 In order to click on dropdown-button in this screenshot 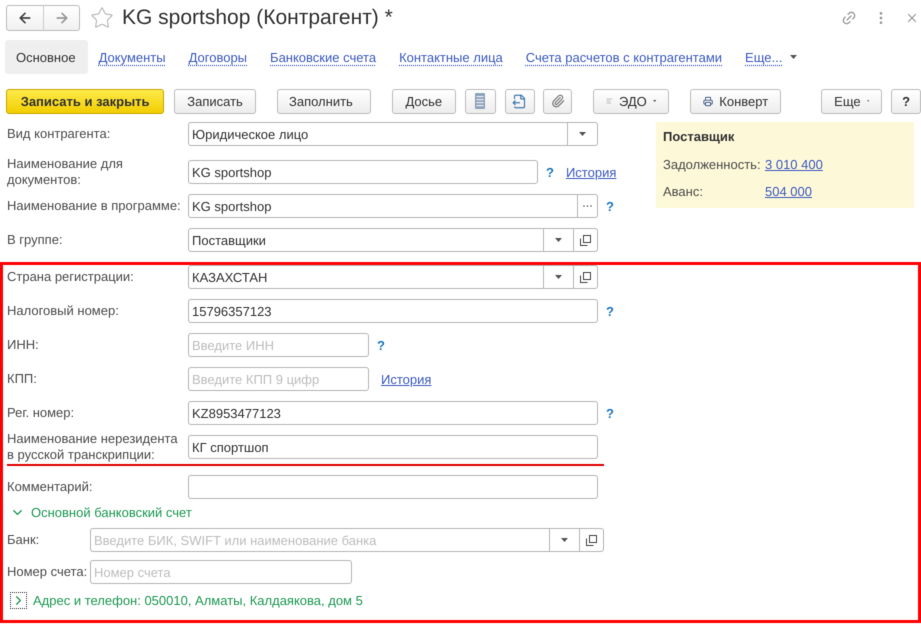, I will do `click(583, 134)`.